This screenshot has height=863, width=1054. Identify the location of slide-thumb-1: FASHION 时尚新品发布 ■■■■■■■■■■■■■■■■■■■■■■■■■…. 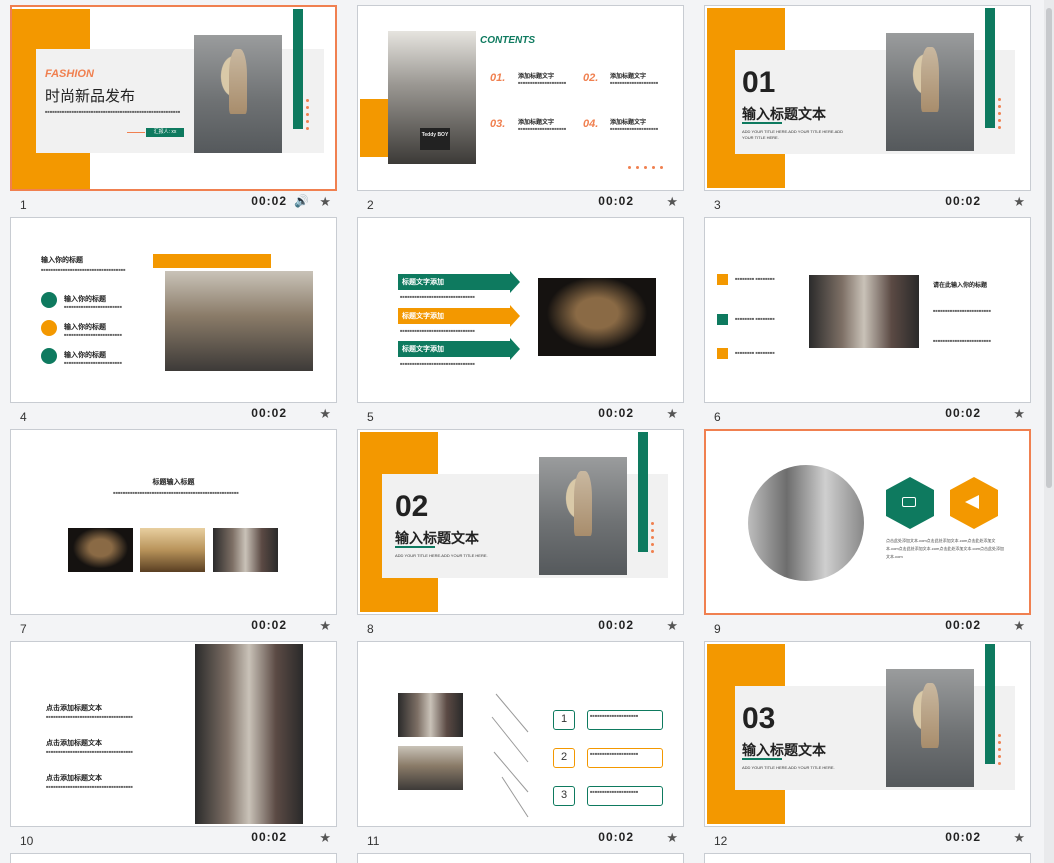
(173, 111).